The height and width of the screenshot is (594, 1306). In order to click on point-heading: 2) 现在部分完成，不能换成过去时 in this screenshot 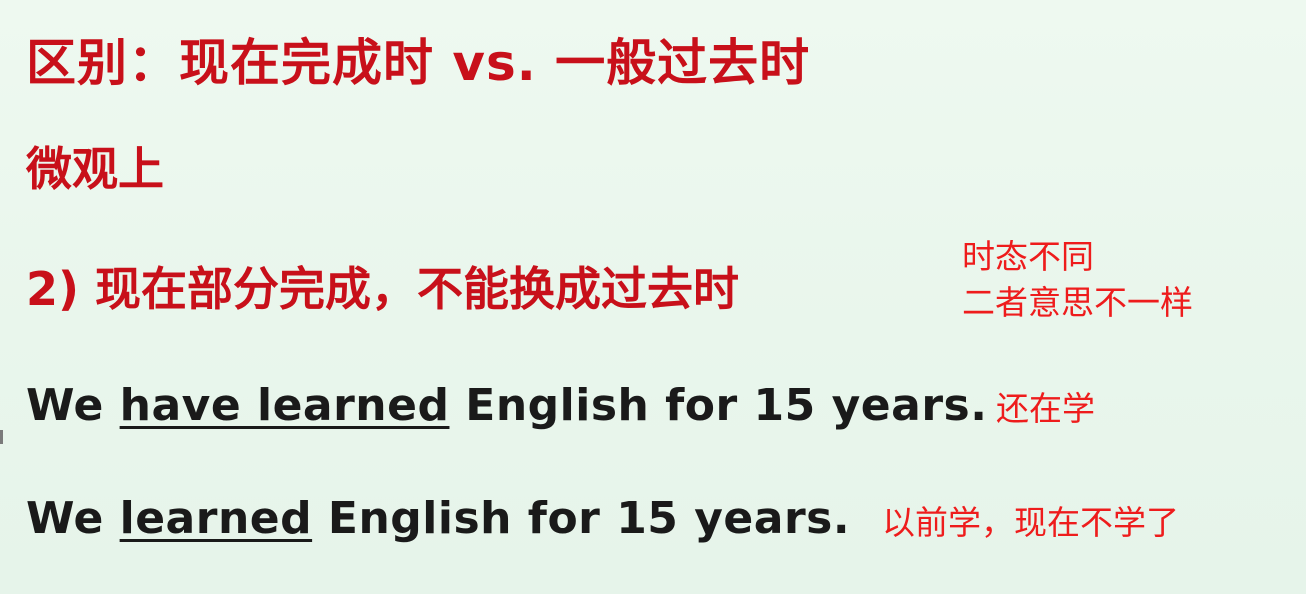, I will do `click(383, 289)`.